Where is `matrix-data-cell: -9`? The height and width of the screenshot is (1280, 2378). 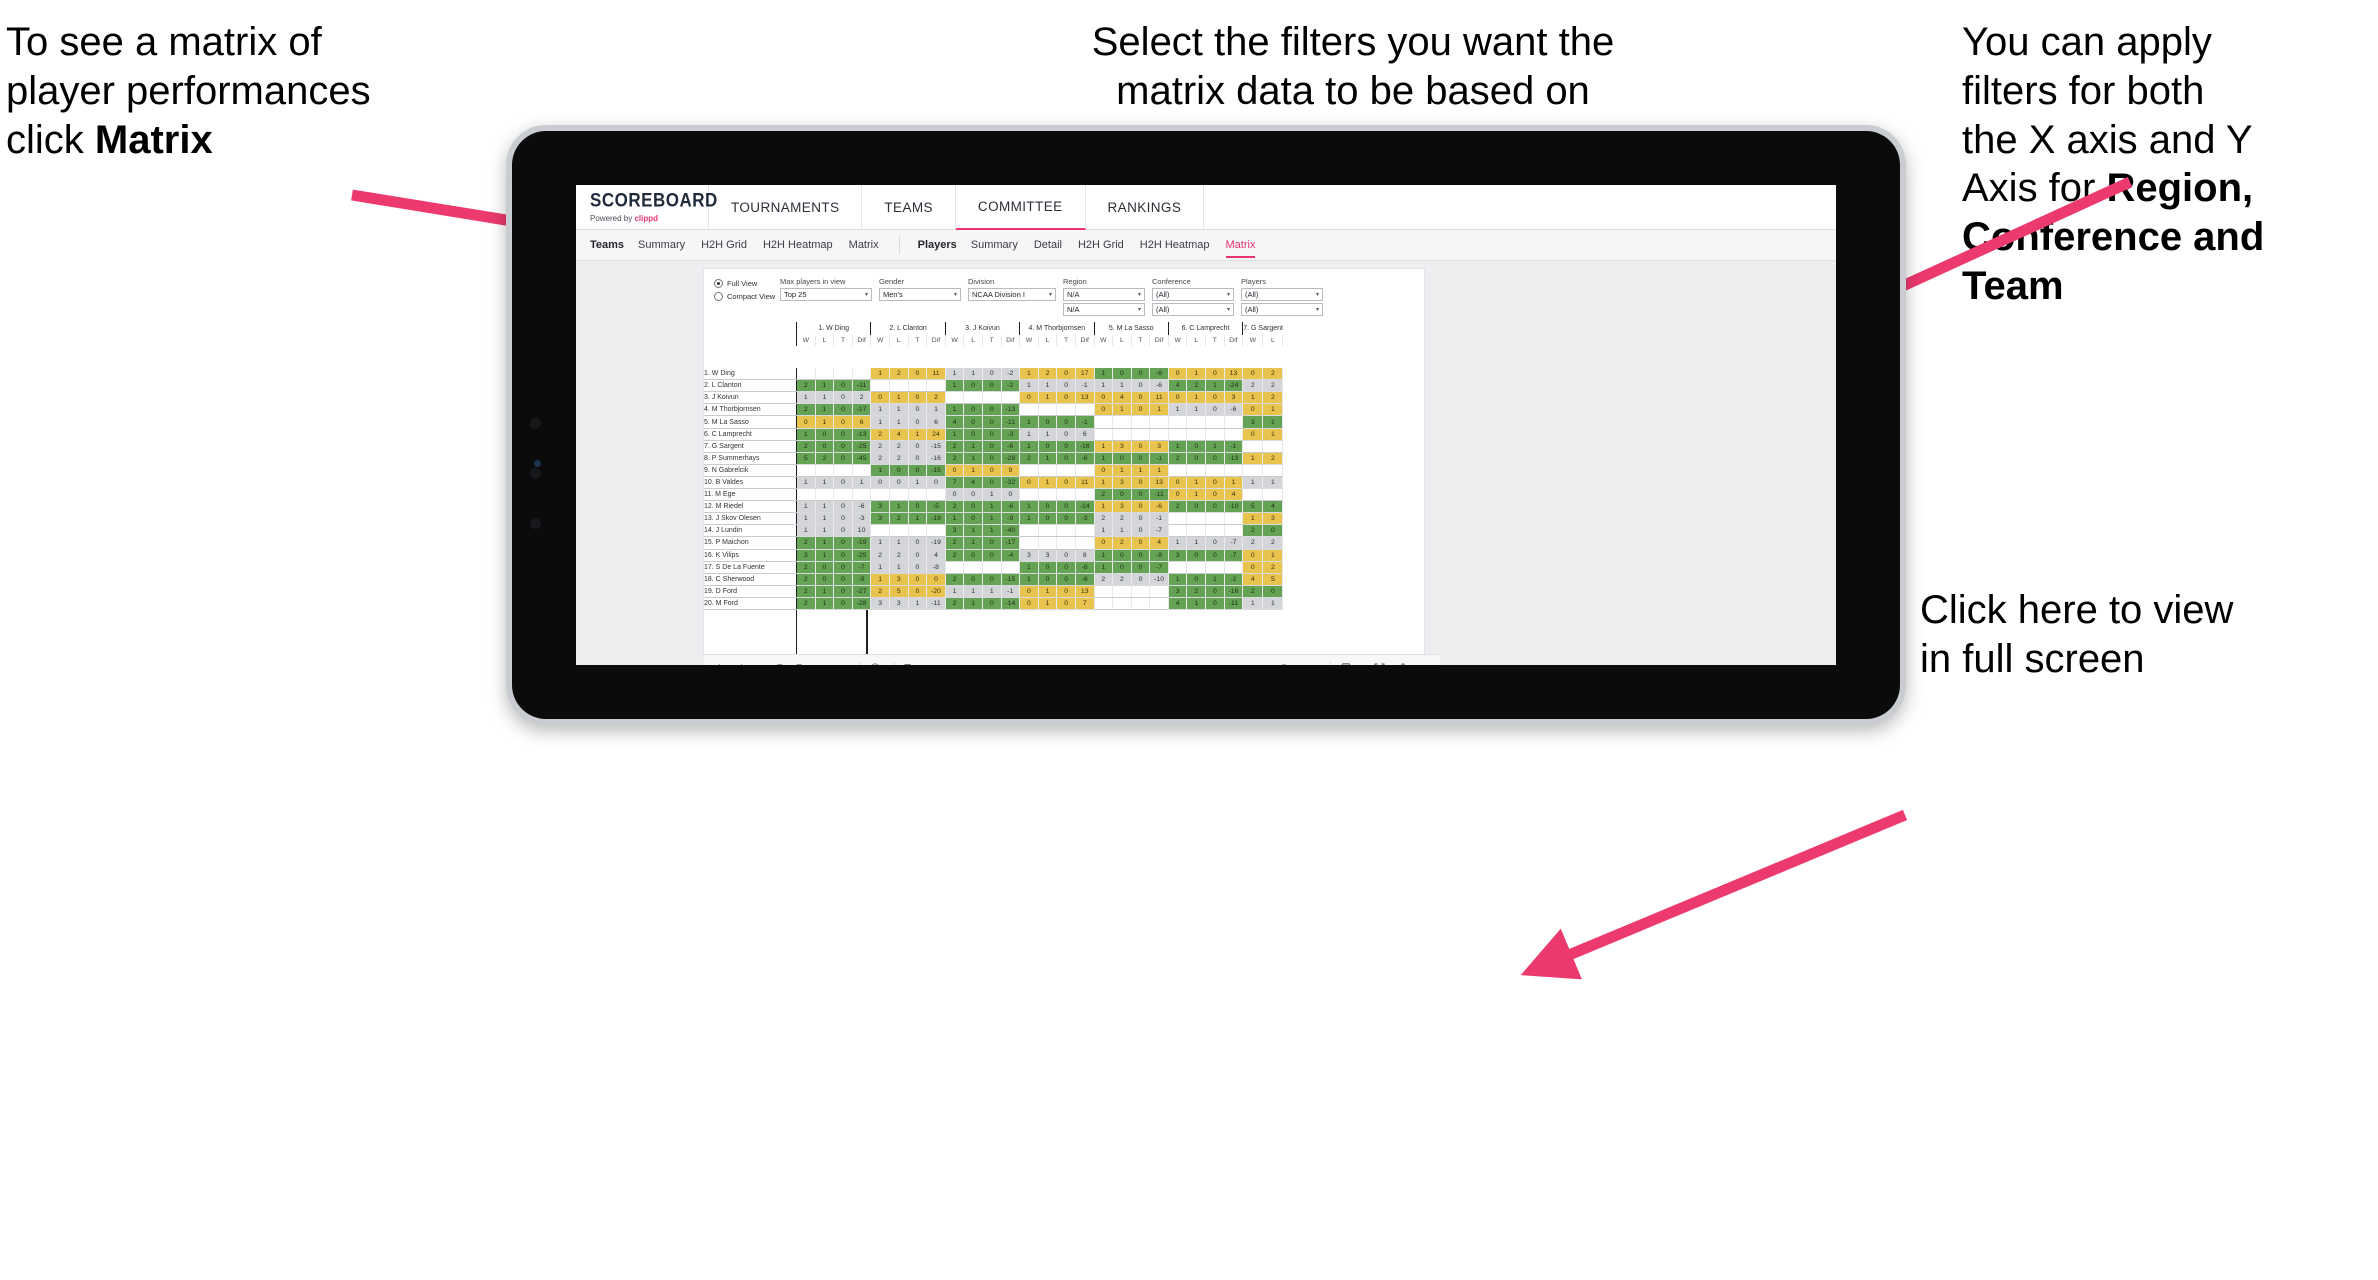 matrix-data-cell: -9 is located at coordinates (1011, 519).